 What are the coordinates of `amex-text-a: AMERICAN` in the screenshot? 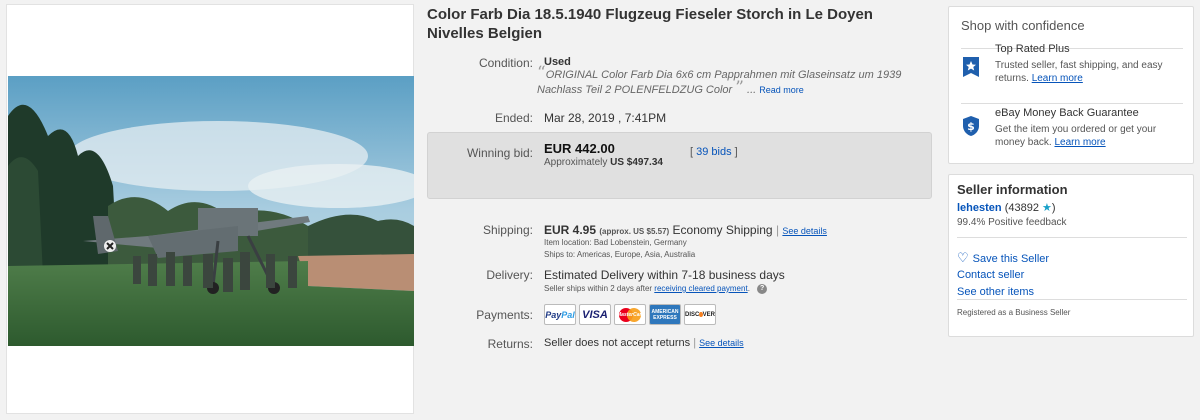 It's located at (665, 311).